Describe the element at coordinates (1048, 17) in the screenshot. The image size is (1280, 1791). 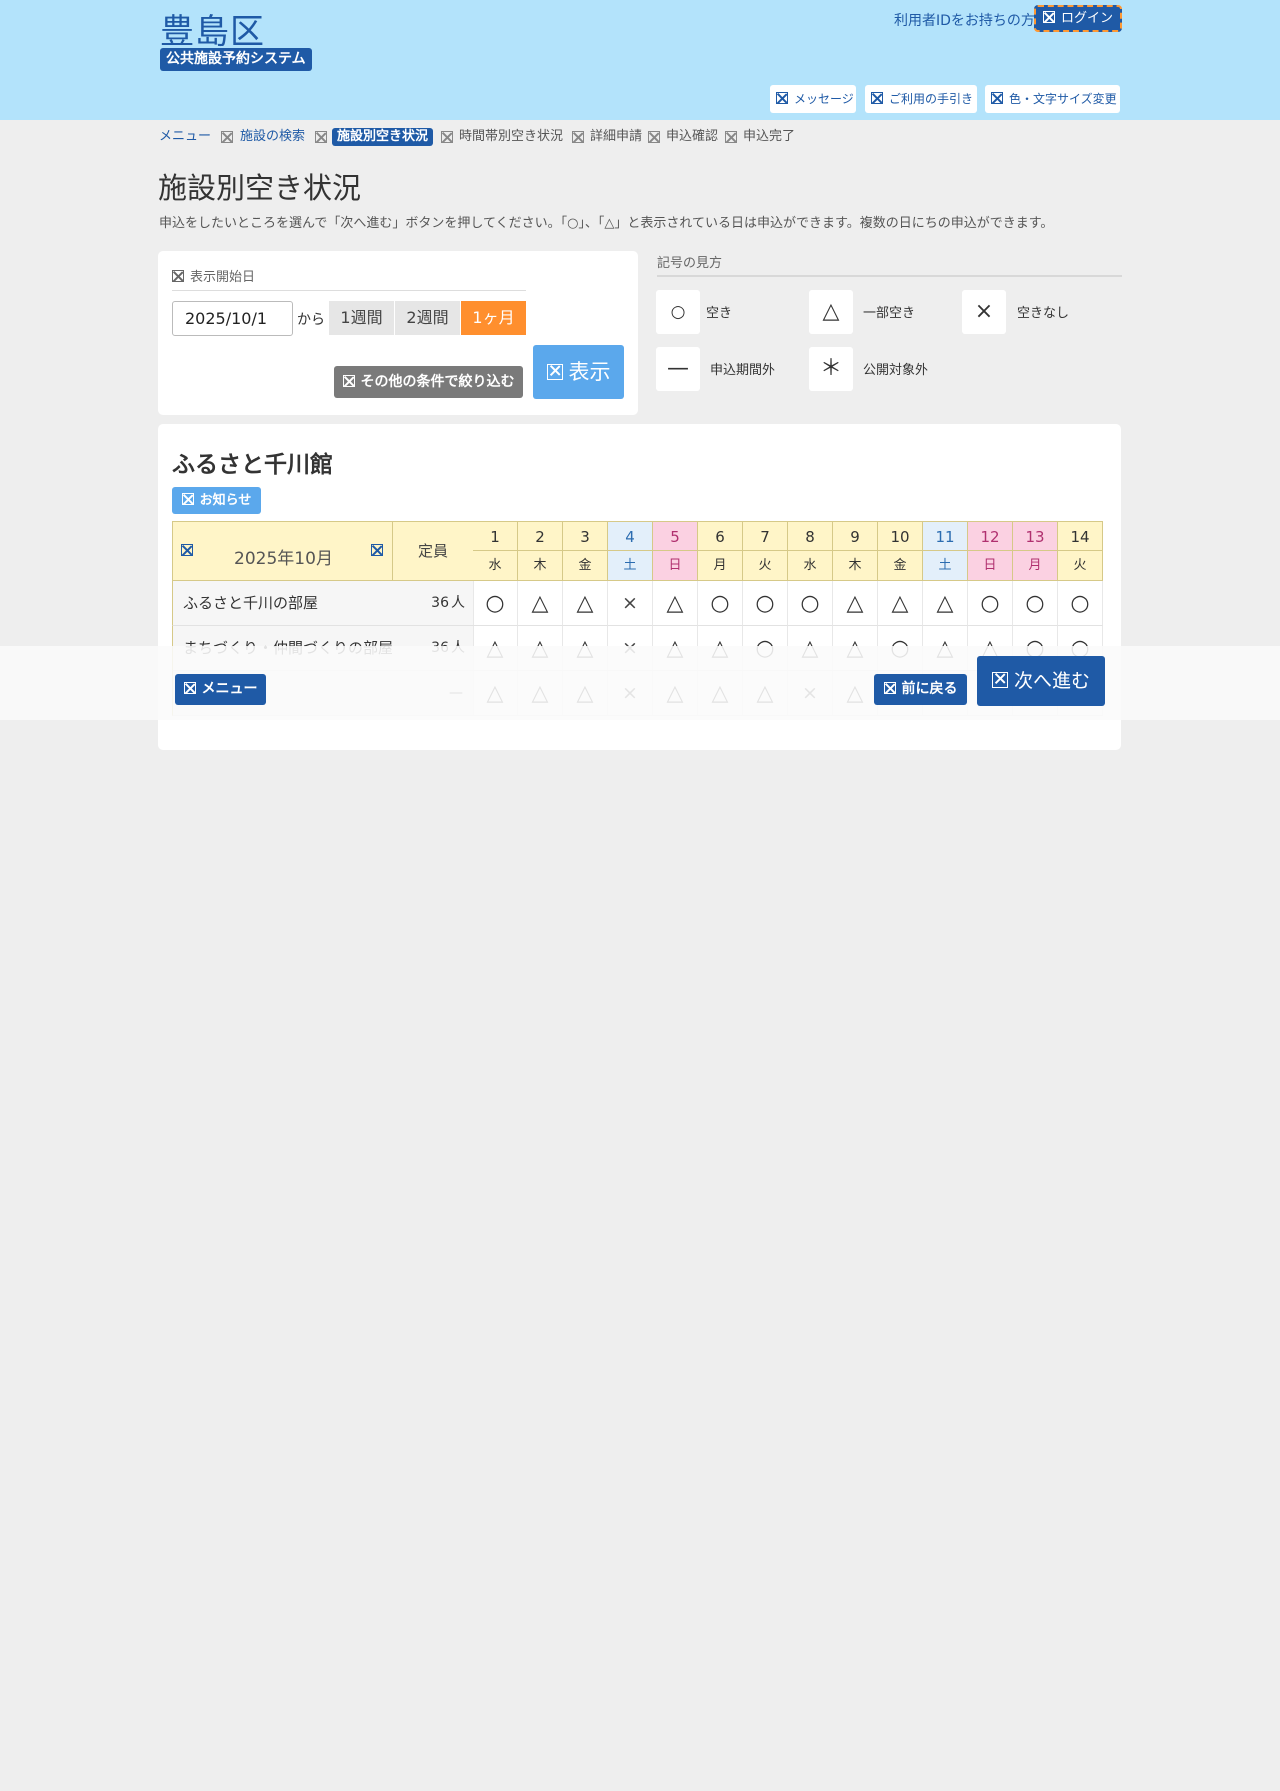
I see `login-icon` at that location.